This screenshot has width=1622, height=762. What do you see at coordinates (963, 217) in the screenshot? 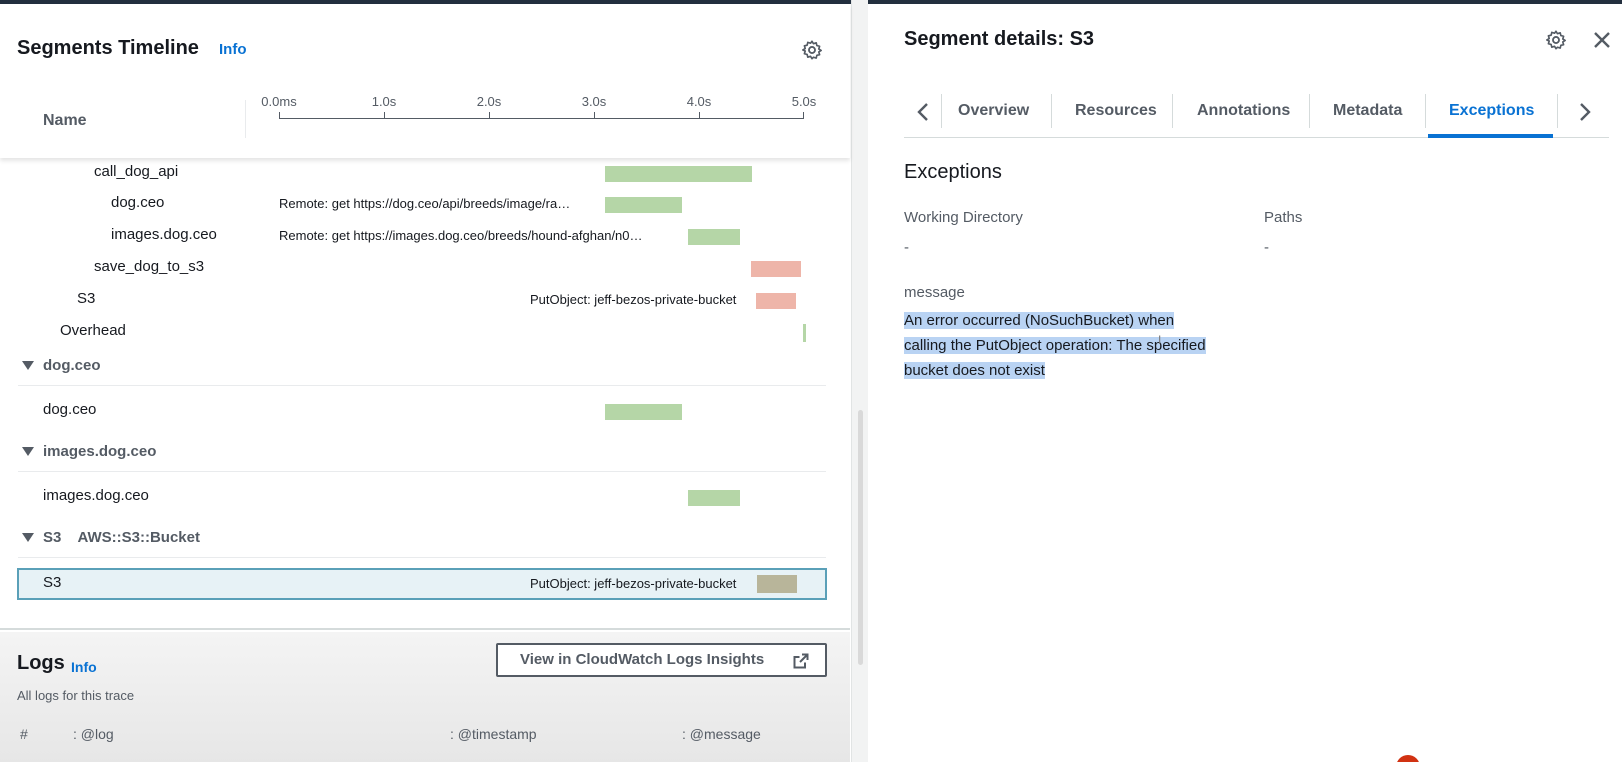
I see `working-directory-label: Working Directory` at bounding box center [963, 217].